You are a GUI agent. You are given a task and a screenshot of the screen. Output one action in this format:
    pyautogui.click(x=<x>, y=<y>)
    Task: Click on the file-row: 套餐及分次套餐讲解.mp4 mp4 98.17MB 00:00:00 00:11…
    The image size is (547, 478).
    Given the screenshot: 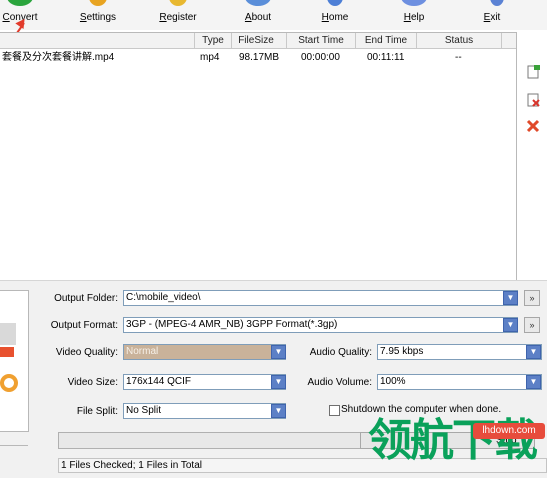 What is the action you would take?
    pyautogui.click(x=258, y=57)
    